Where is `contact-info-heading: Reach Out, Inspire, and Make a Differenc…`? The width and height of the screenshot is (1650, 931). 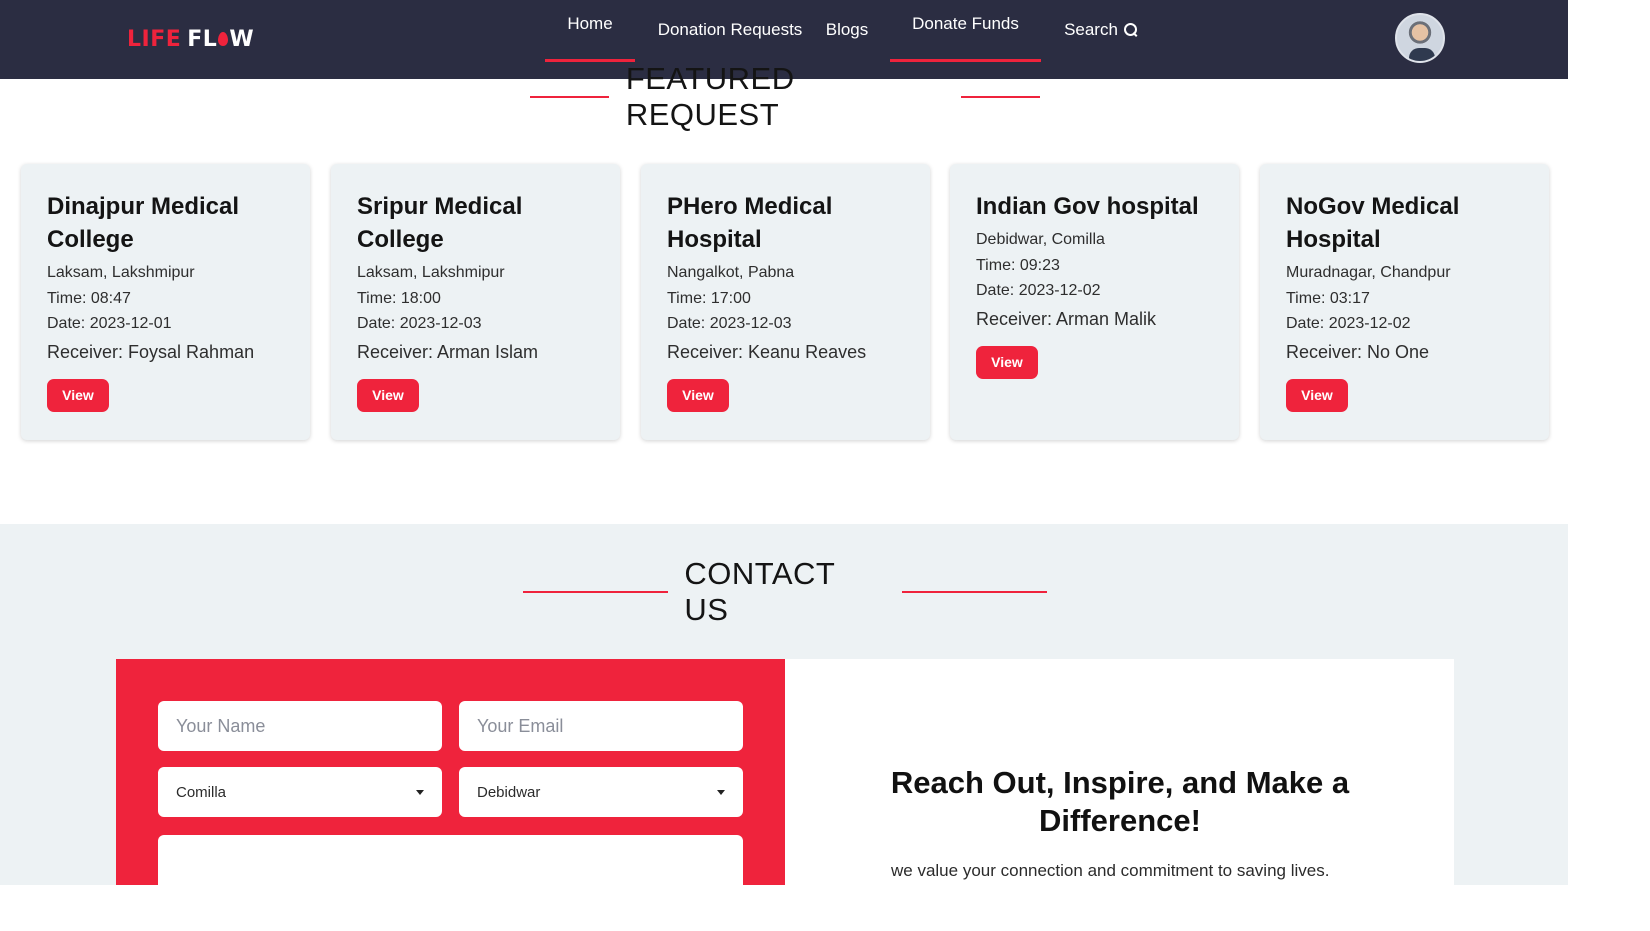
contact-info-heading: Reach Out, Inspire, and Make a Differenc… is located at coordinates (1120, 801).